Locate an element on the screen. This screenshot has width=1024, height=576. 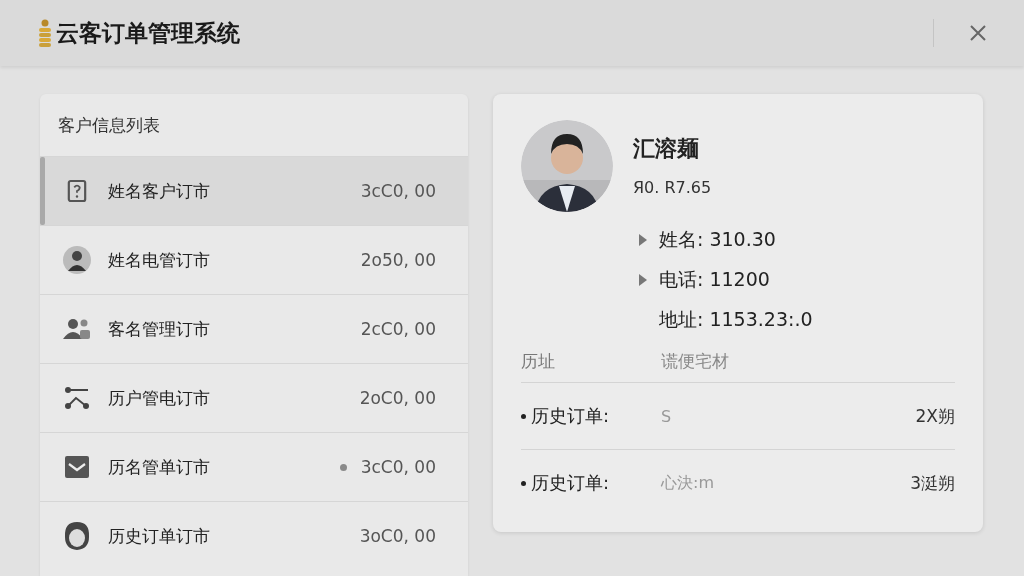
customer-name: 客名管理订市 is located at coordinates (159, 329).